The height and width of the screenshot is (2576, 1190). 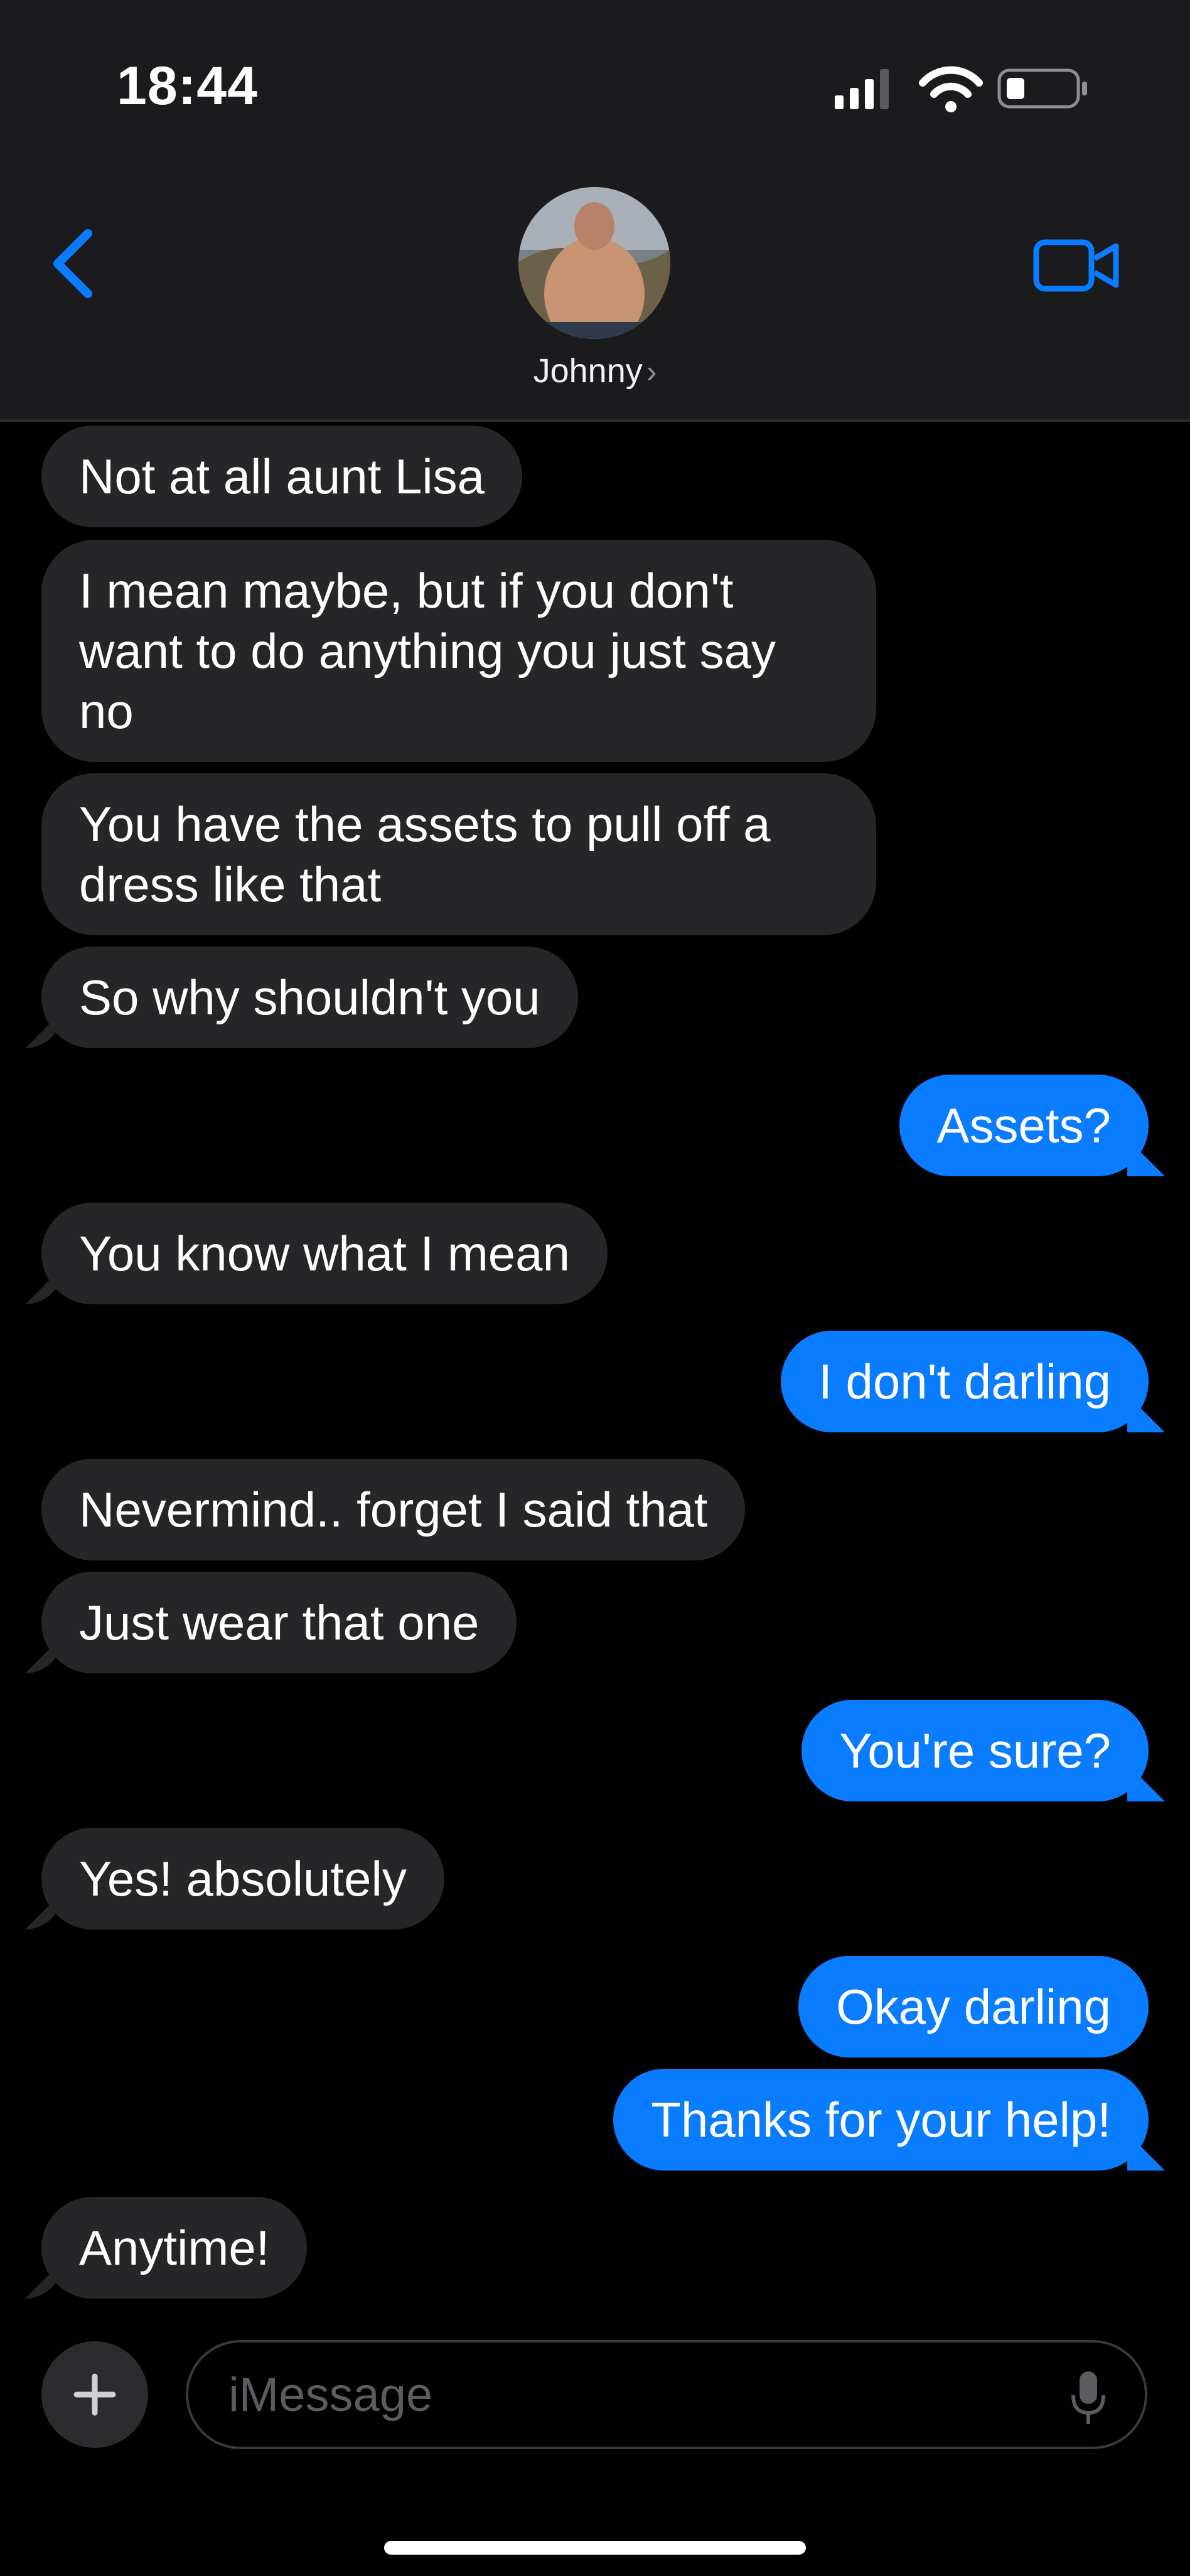 I want to click on status-icons, so click(x=961, y=89).